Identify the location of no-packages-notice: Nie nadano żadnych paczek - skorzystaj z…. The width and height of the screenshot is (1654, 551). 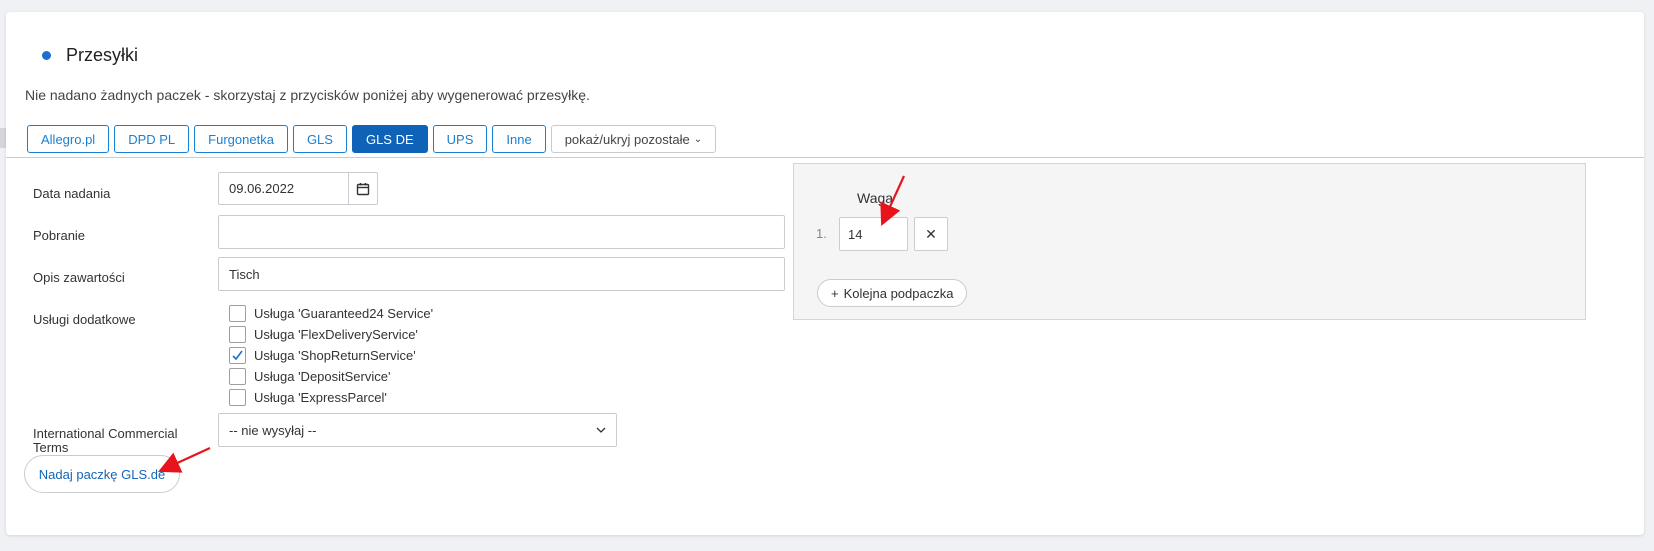
(307, 95).